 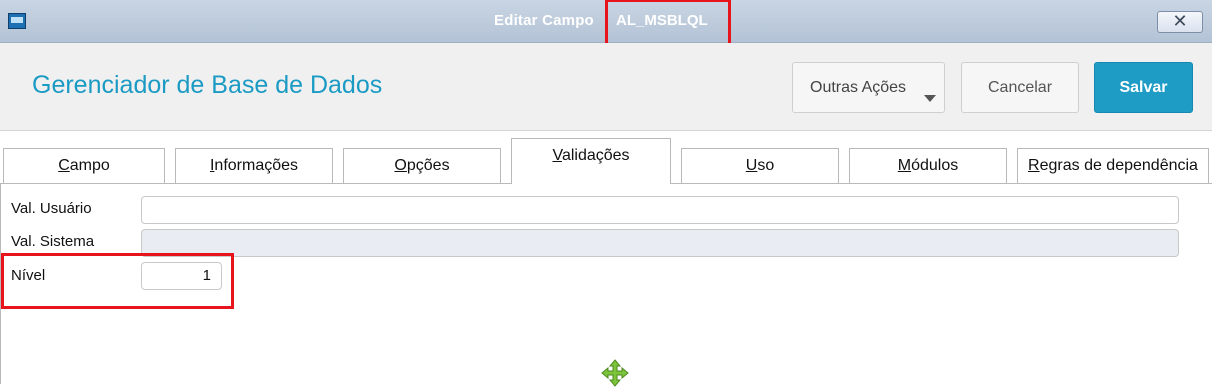 What do you see at coordinates (1034, 165) in the screenshot?
I see `tab-access-key: R` at bounding box center [1034, 165].